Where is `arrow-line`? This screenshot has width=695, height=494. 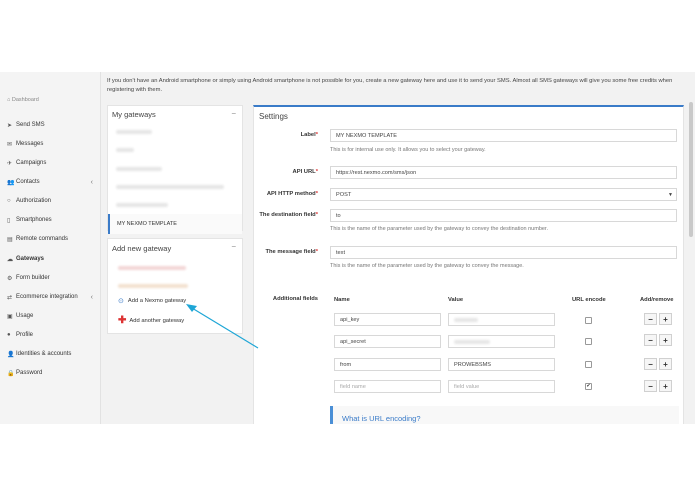
arrow-line is located at coordinates (225, 328).